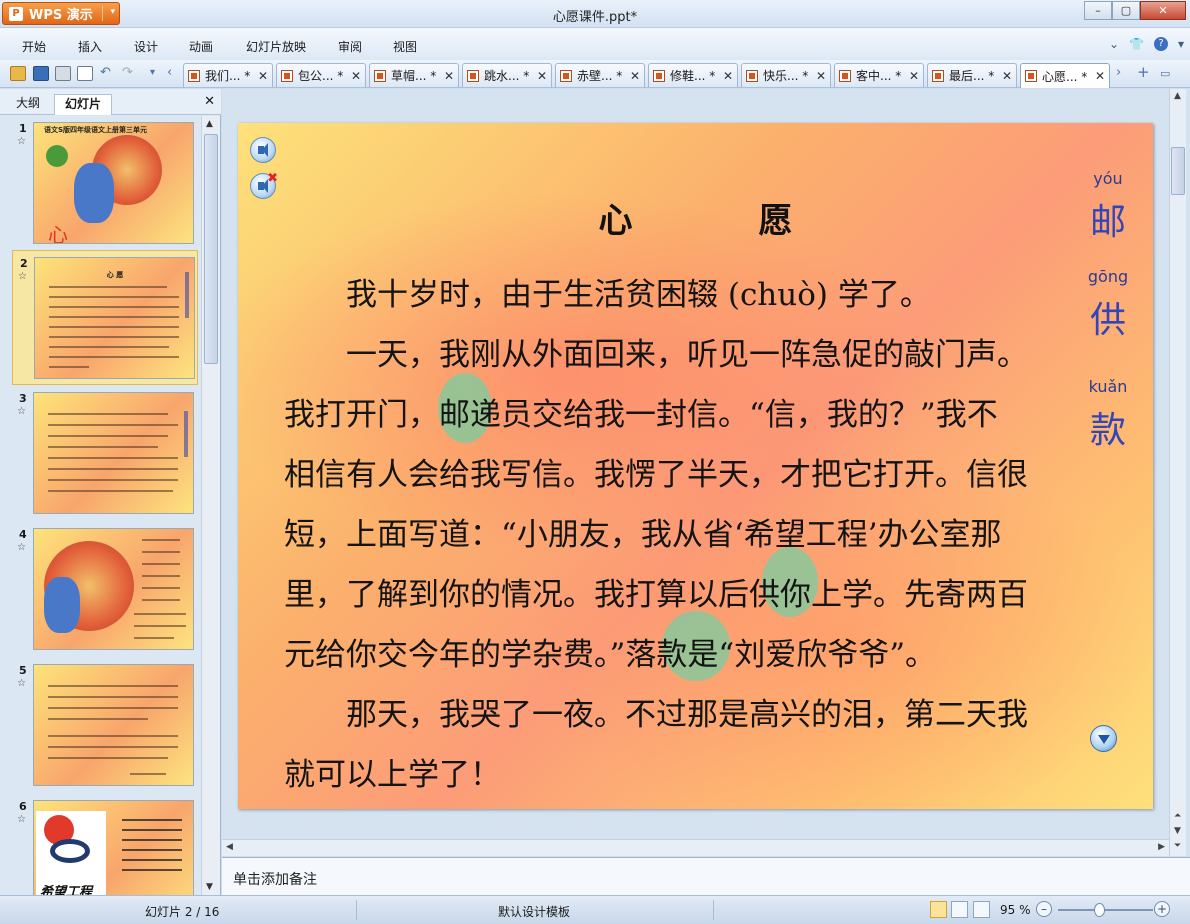 The image size is (1190, 924). I want to click on customize-toolbar-icon: ▾, so click(152, 72).